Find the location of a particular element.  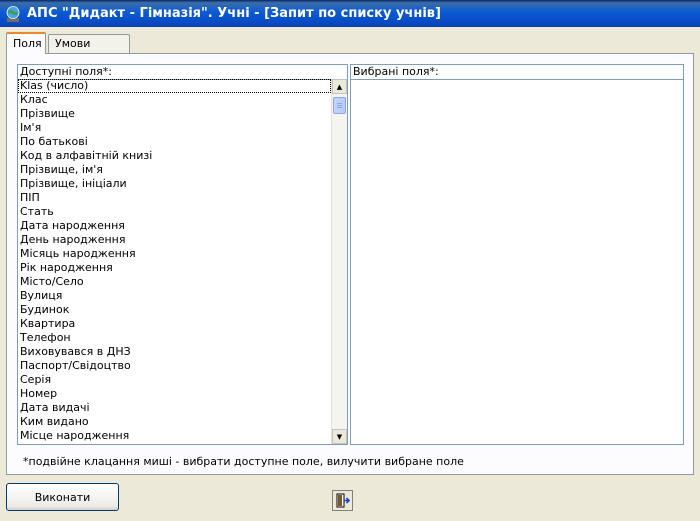

field-item: Дата видачі is located at coordinates (174, 408).